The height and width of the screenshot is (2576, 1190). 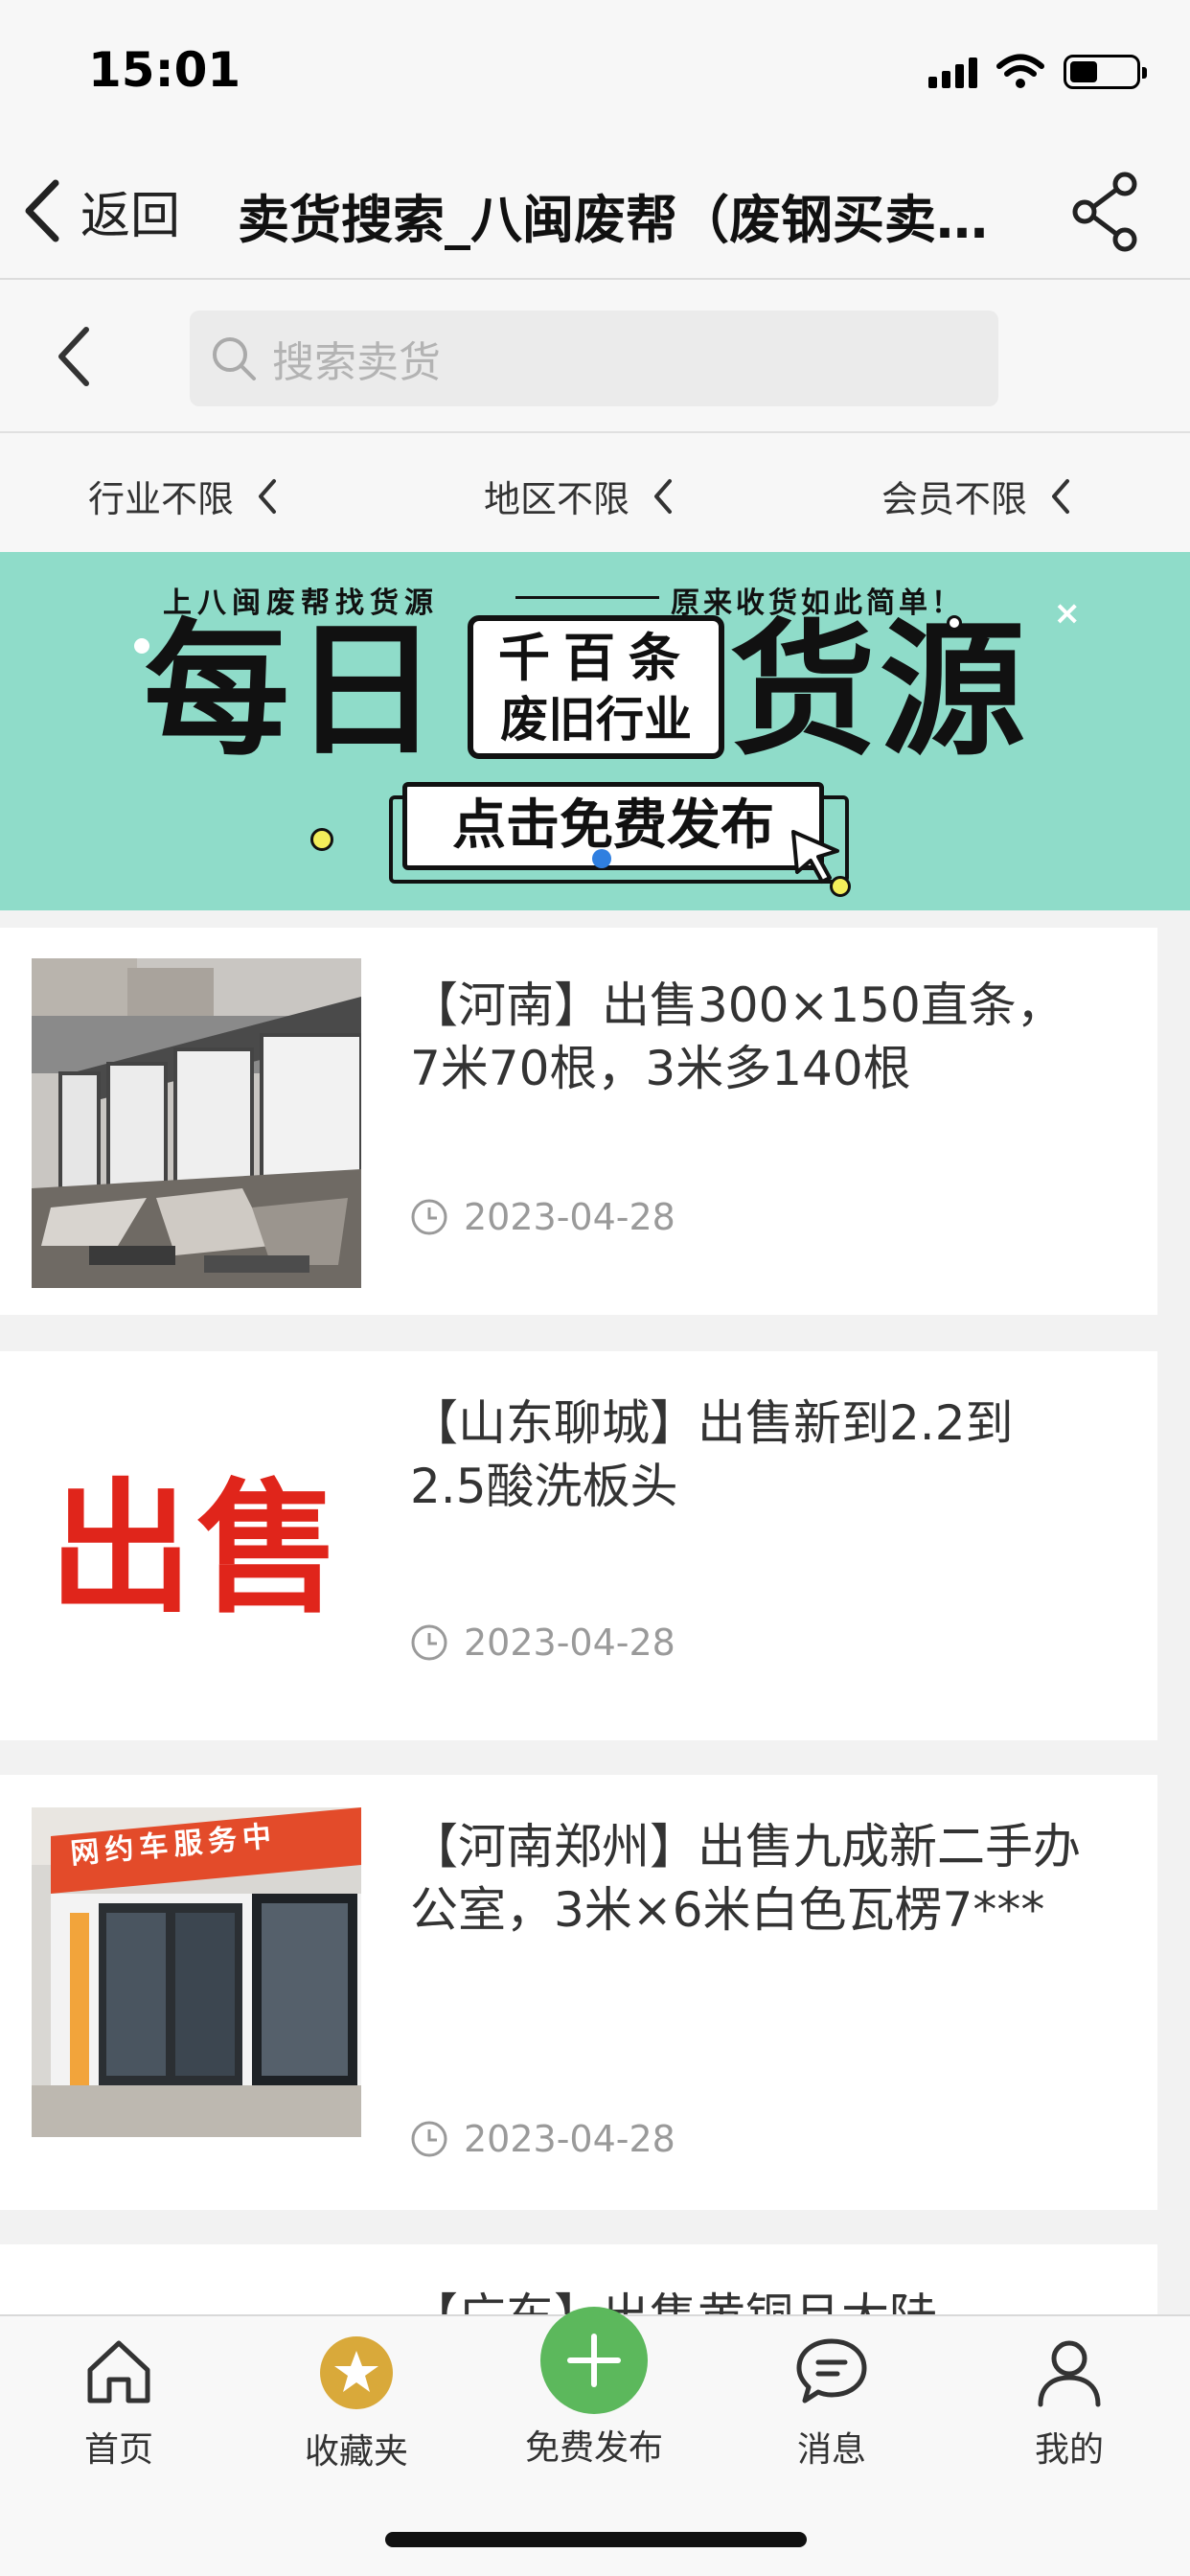 I want to click on wifi-icon, so click(x=1020, y=71).